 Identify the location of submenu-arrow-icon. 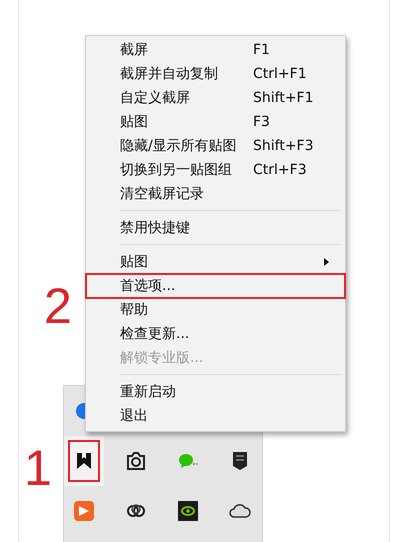
(326, 262).